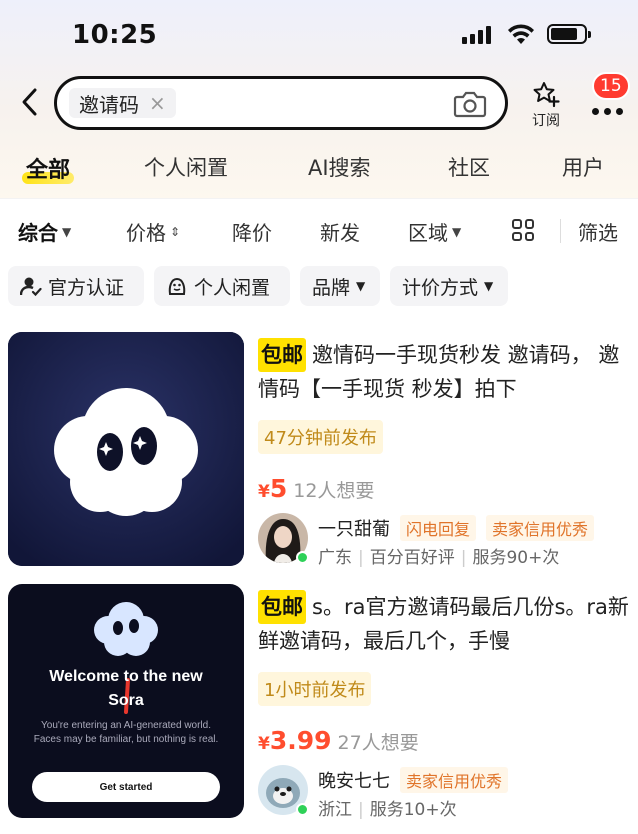 The height and width of the screenshot is (834, 638). What do you see at coordinates (126, 725) in the screenshot?
I see `thumb-line-1: You're entering an AI-generated world.` at bounding box center [126, 725].